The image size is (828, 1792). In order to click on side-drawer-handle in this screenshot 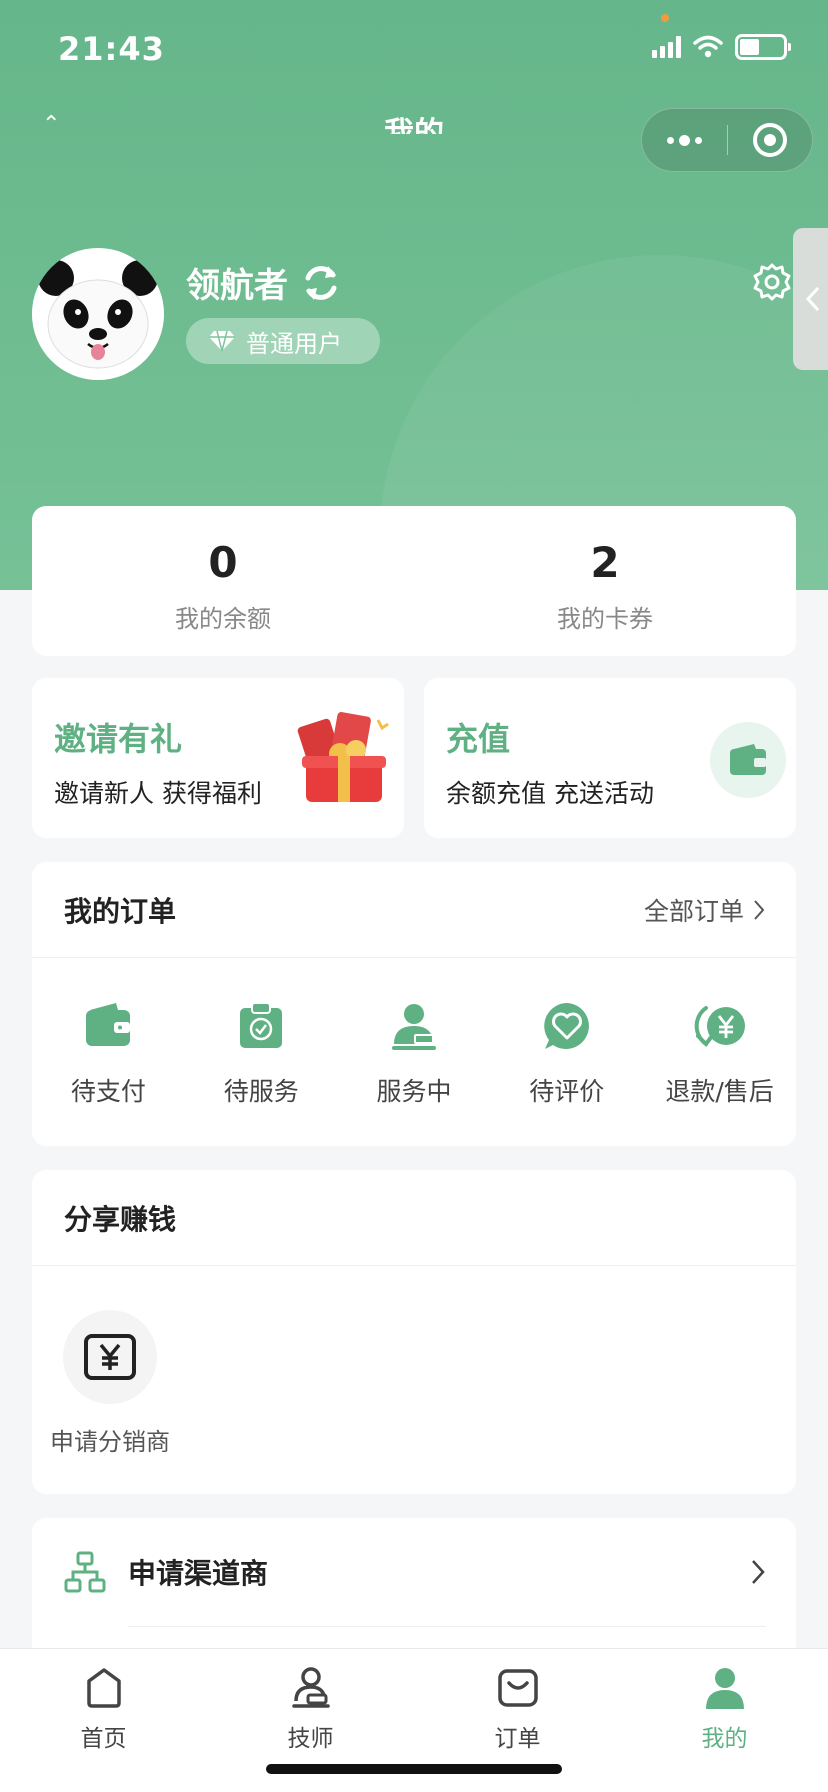, I will do `click(810, 299)`.